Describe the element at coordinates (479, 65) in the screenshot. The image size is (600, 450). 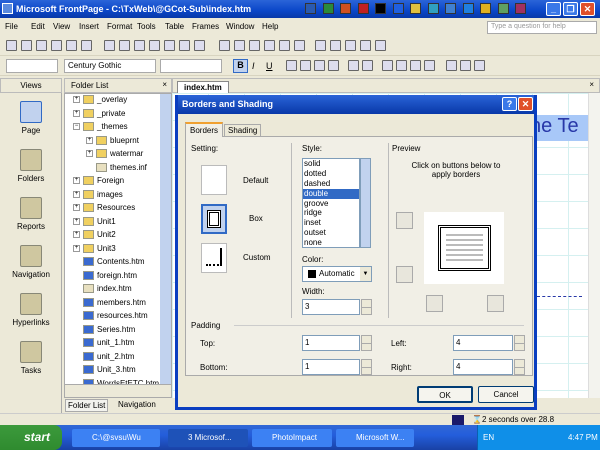
I see `font-color-icon` at that location.